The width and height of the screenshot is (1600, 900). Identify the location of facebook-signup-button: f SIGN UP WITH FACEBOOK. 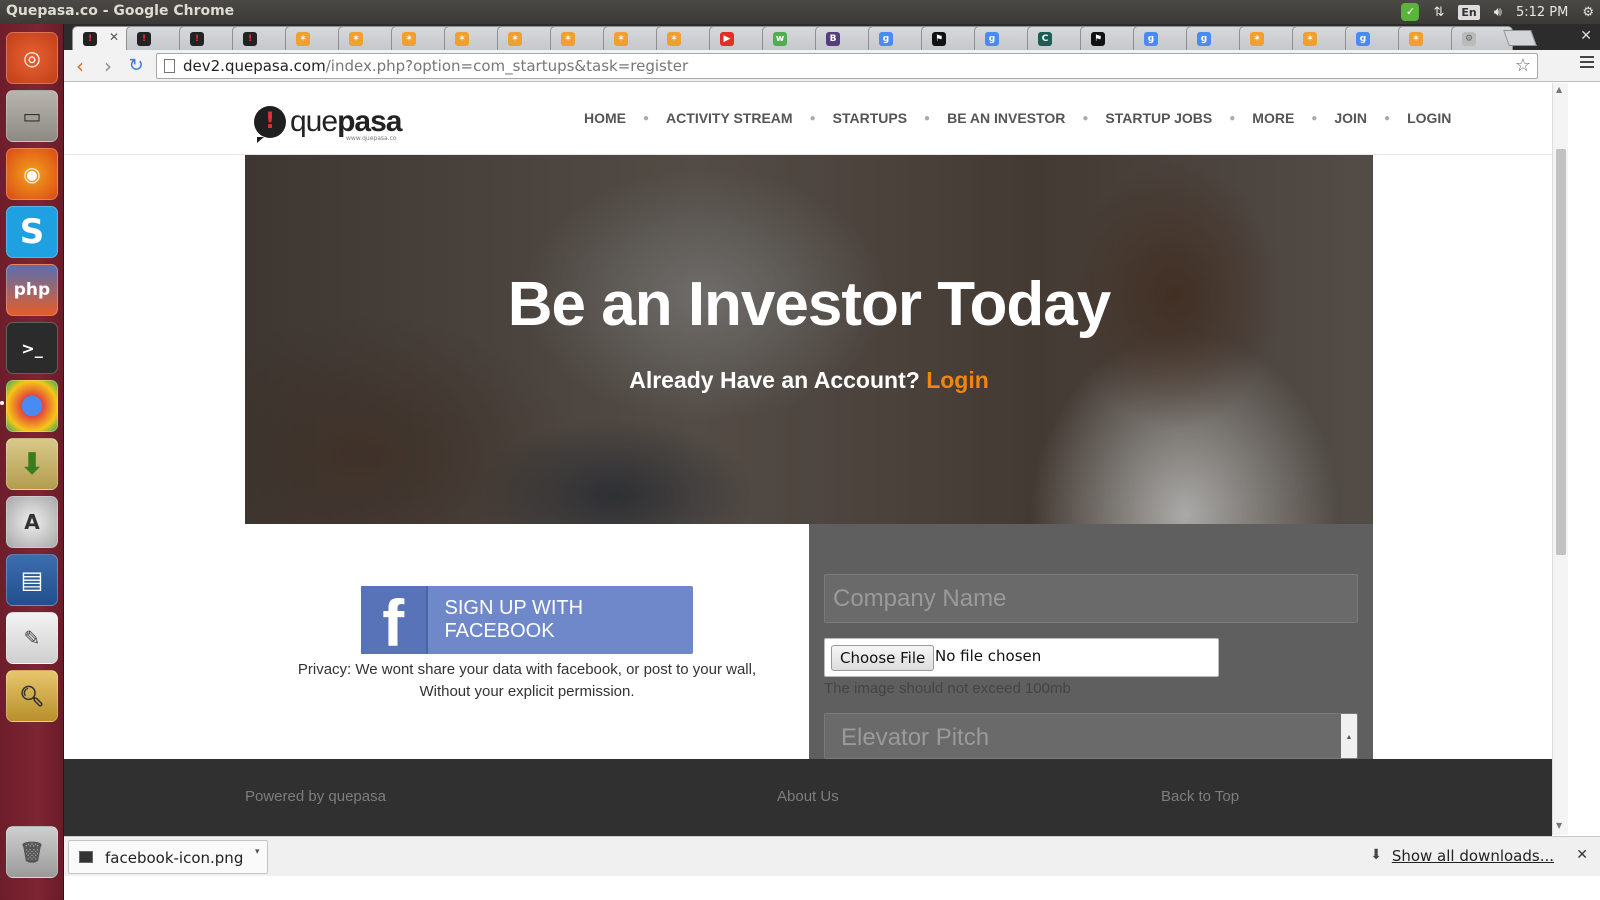
(527, 621).